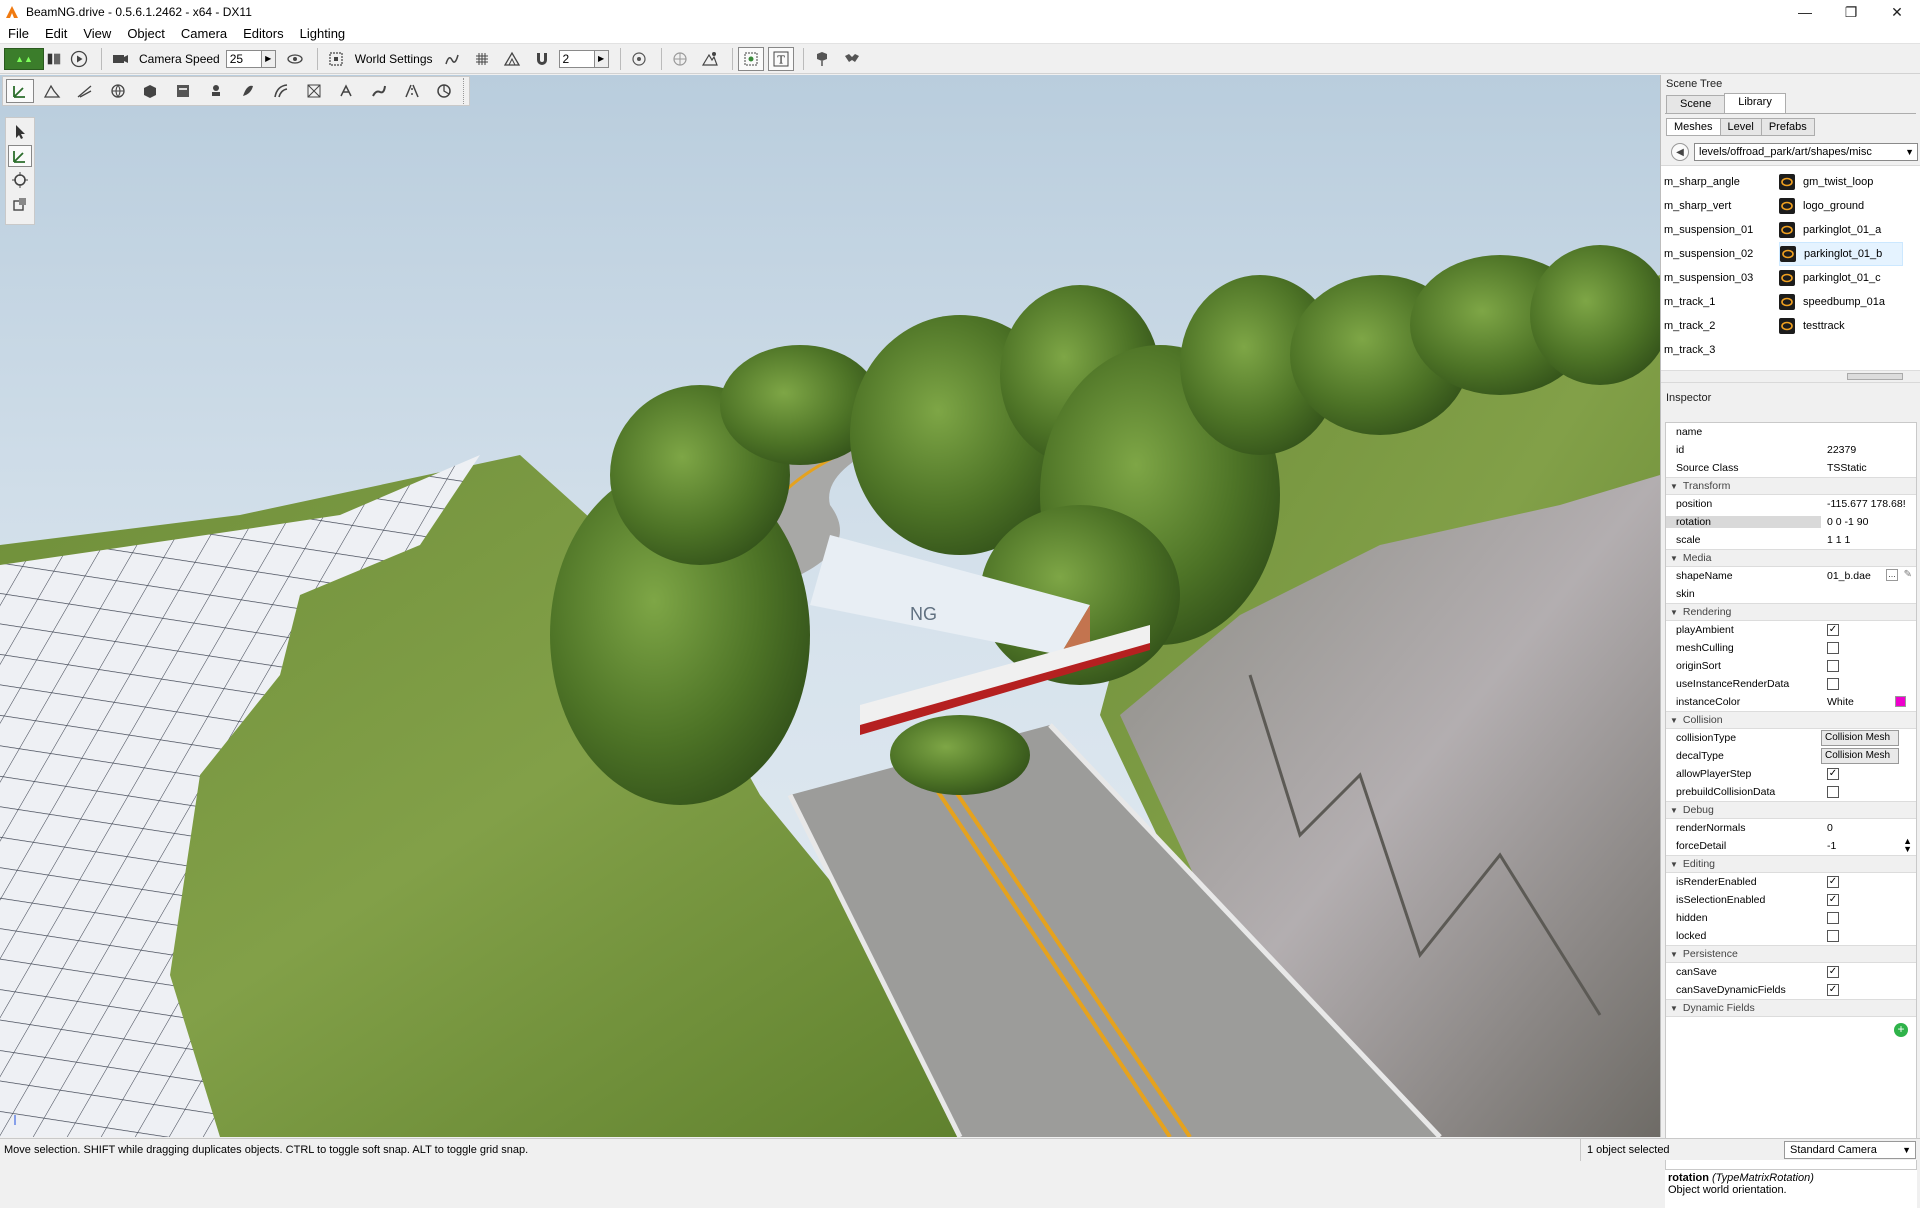 This screenshot has width=1920, height=1208. What do you see at coordinates (268, 58) in the screenshot?
I see `camera-speed-arrow-icon: ▶` at bounding box center [268, 58].